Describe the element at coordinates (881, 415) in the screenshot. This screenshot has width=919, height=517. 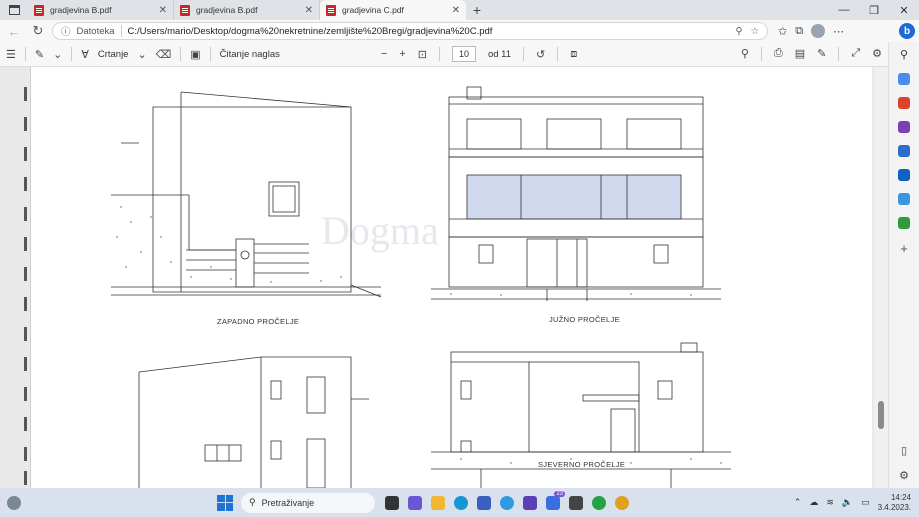
I see `scrollbar-thumb` at that location.